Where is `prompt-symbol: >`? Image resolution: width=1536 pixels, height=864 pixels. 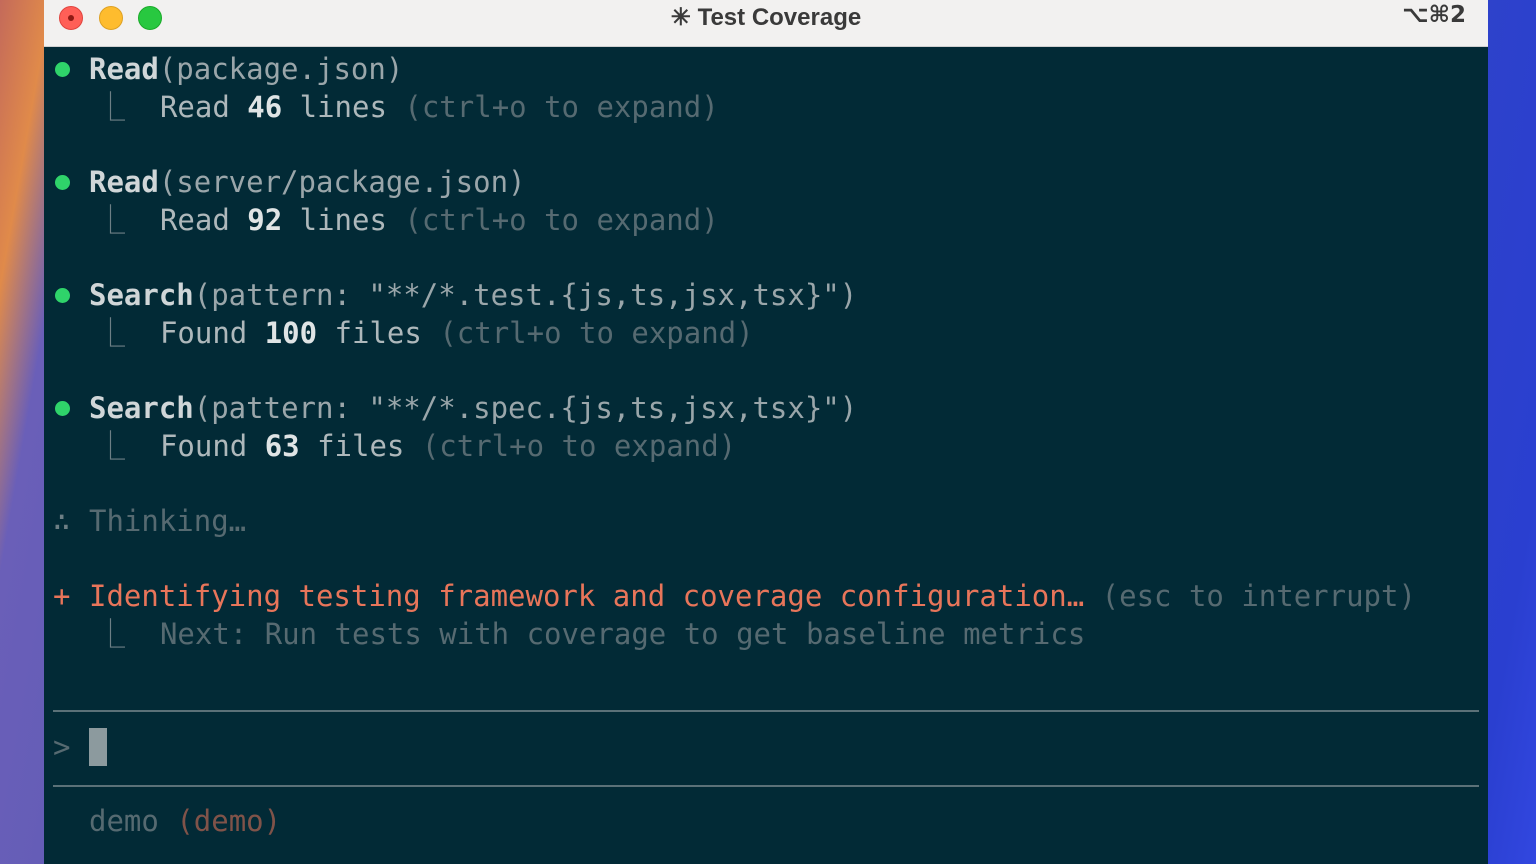
prompt-symbol: > is located at coordinates (62, 747).